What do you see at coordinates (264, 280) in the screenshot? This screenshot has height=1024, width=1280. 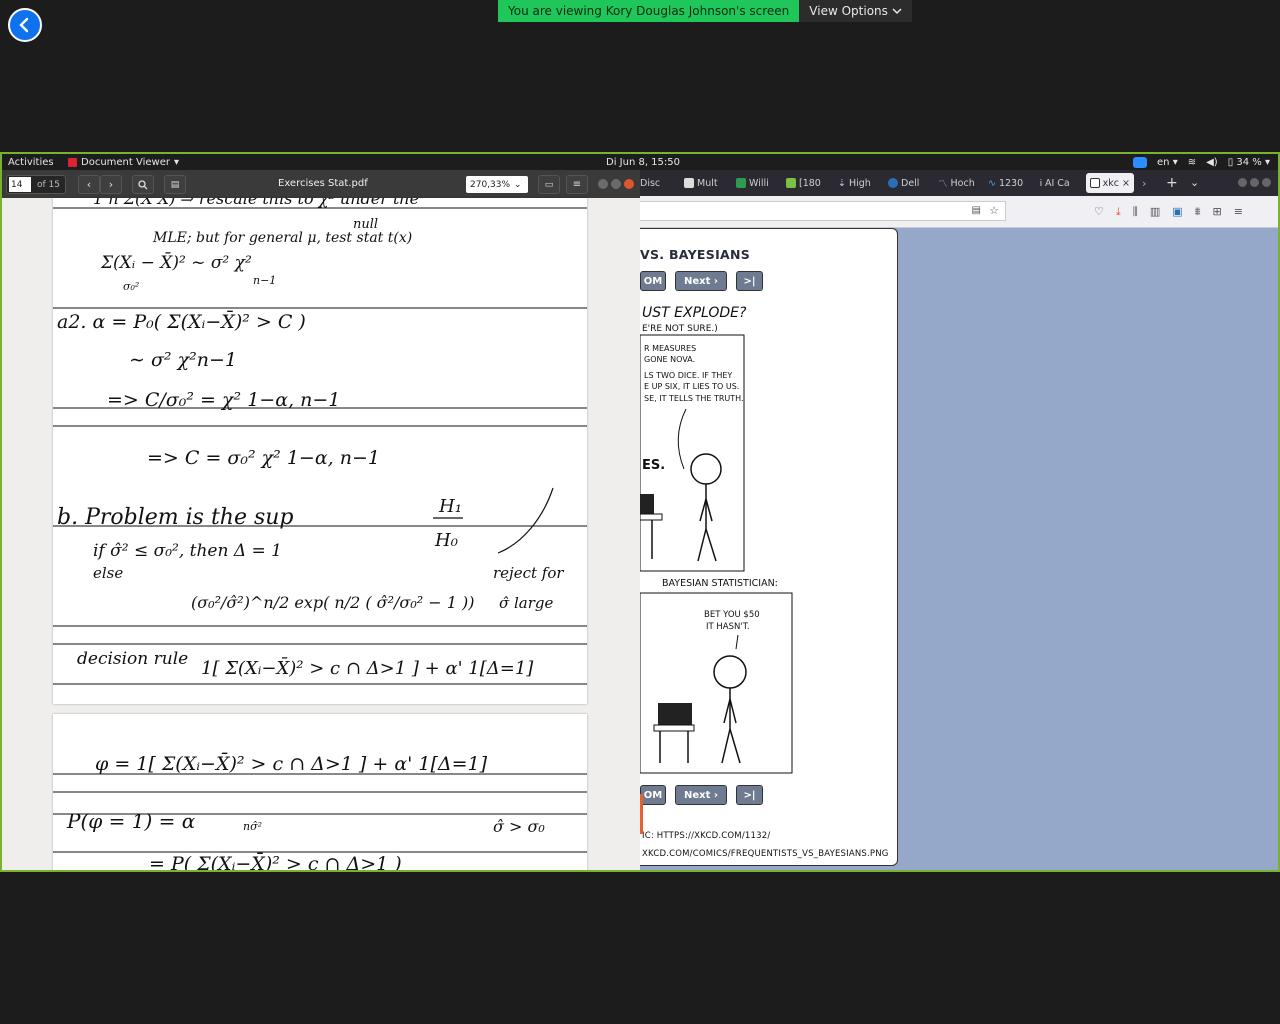 I see `svg-text: n−1` at bounding box center [264, 280].